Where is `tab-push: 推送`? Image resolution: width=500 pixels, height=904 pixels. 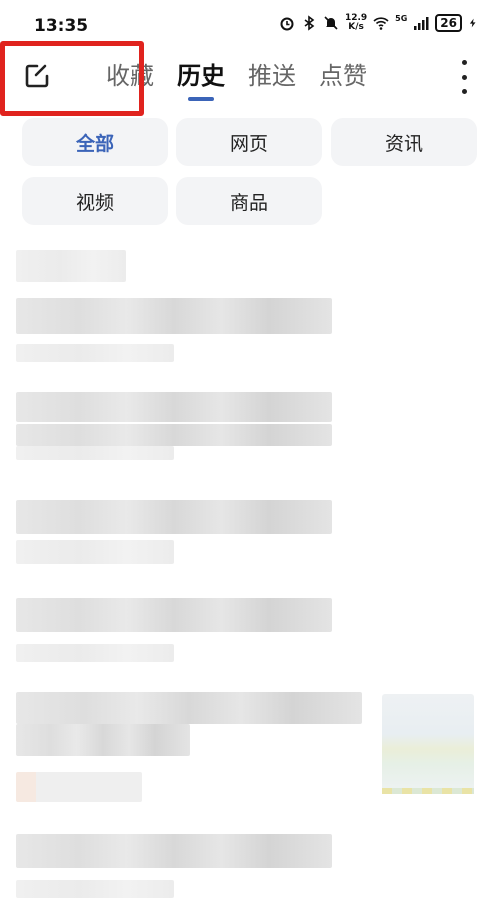
tab-push: 推送 is located at coordinates (272, 78).